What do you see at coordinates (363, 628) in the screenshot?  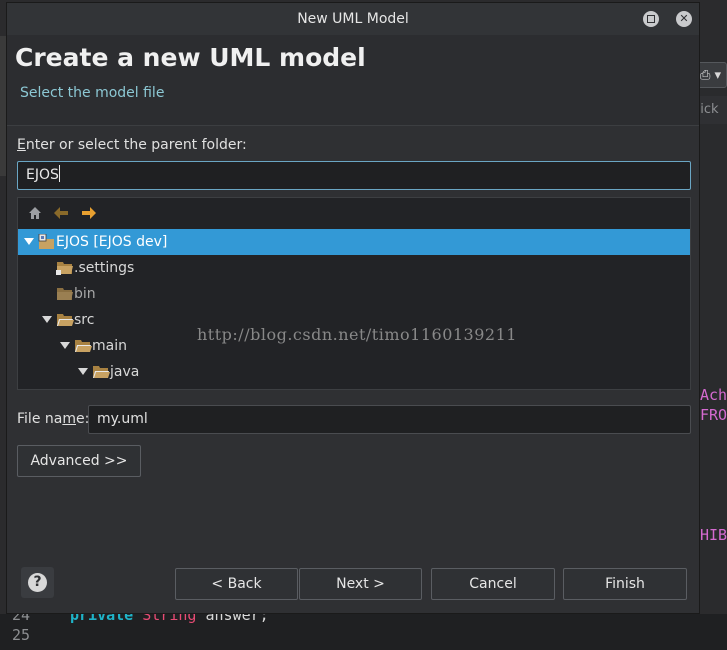 I see `background-code-lines: 24 private String answer; 25` at bounding box center [363, 628].